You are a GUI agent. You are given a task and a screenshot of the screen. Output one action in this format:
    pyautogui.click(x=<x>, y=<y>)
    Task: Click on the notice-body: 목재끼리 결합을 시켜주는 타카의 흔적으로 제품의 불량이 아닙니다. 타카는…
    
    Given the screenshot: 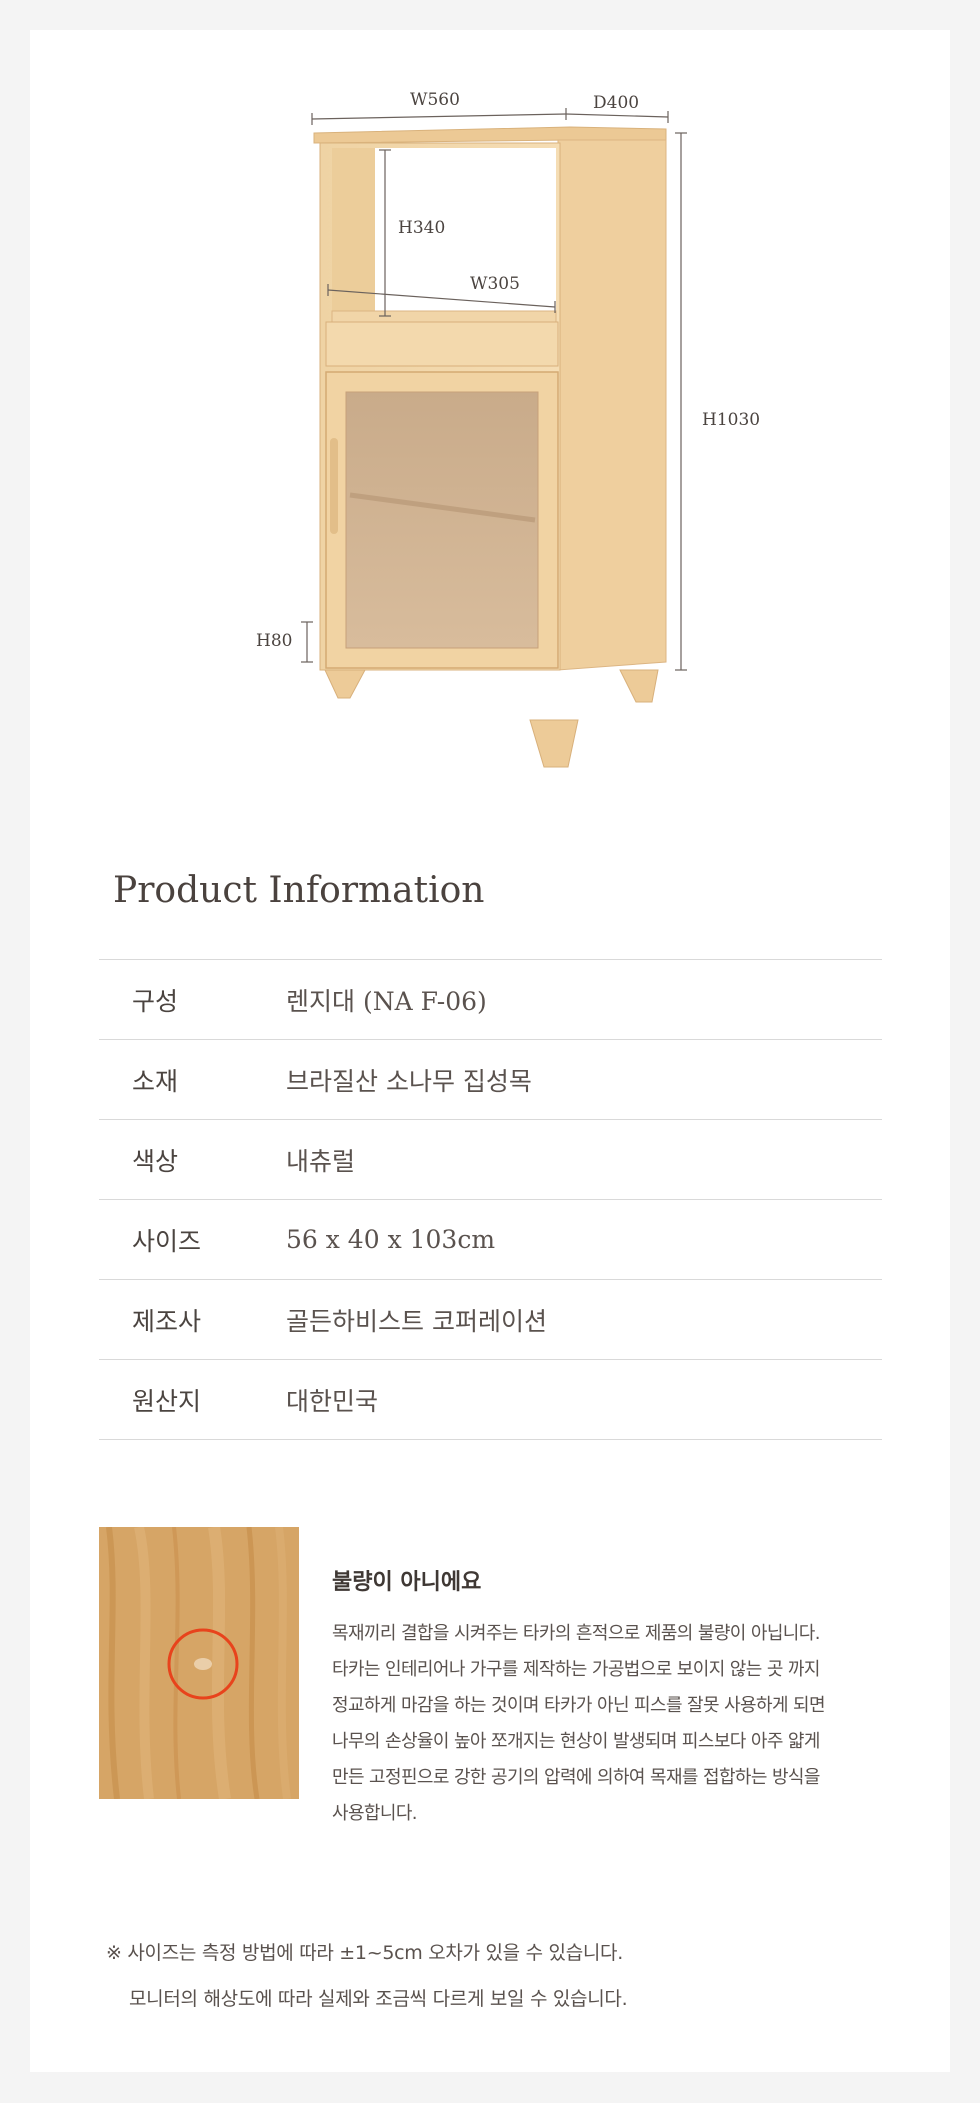 What is the action you would take?
    pyautogui.click(x=612, y=1724)
    